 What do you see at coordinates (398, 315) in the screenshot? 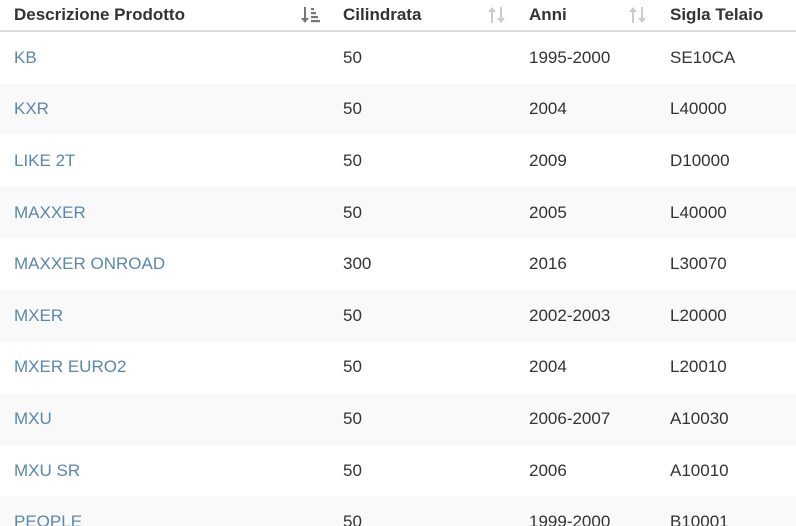
I see `table-row: MXER 50 2002-2003 L20000` at bounding box center [398, 315].